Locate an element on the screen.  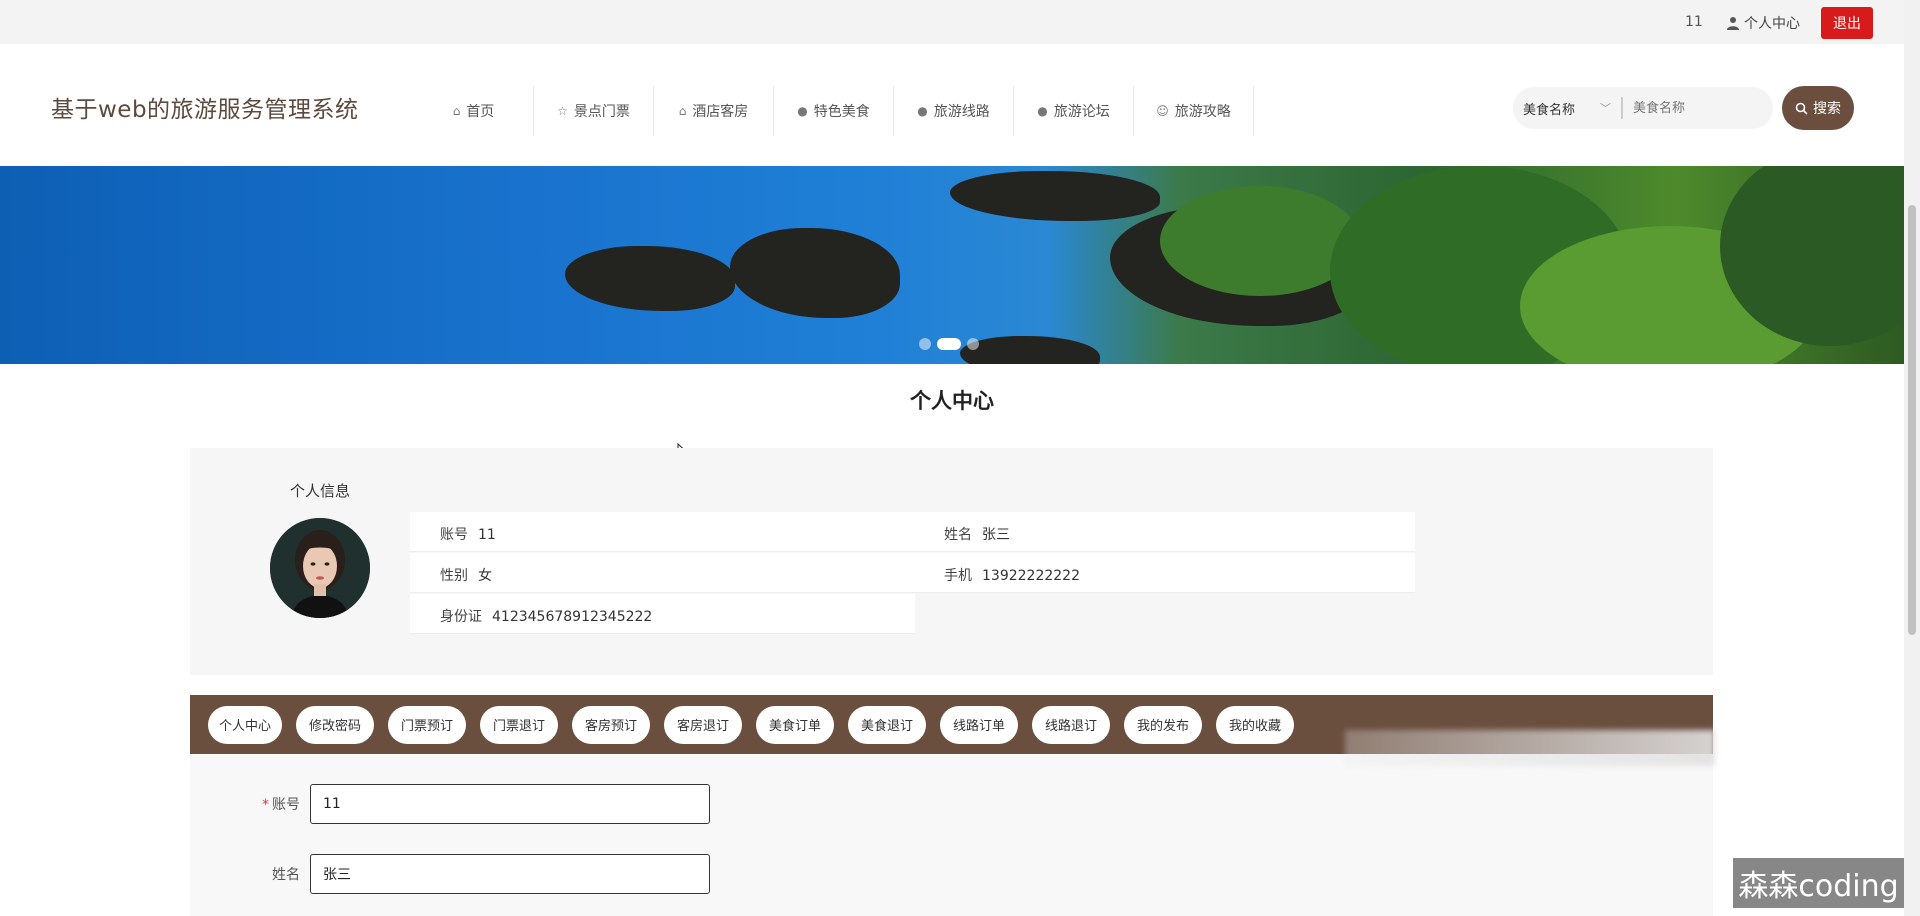
top-bar: 11 个人中心 退出 is located at coordinates (952, 22).